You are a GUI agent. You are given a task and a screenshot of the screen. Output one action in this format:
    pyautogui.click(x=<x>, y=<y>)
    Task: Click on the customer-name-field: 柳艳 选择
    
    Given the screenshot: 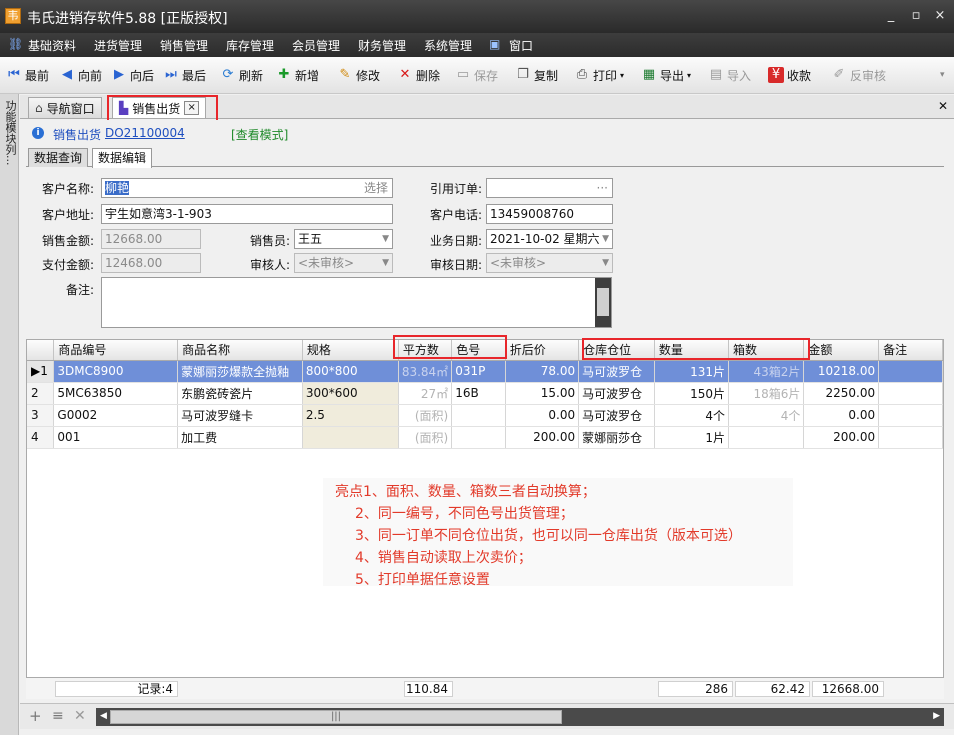 What is the action you would take?
    pyautogui.click(x=247, y=188)
    